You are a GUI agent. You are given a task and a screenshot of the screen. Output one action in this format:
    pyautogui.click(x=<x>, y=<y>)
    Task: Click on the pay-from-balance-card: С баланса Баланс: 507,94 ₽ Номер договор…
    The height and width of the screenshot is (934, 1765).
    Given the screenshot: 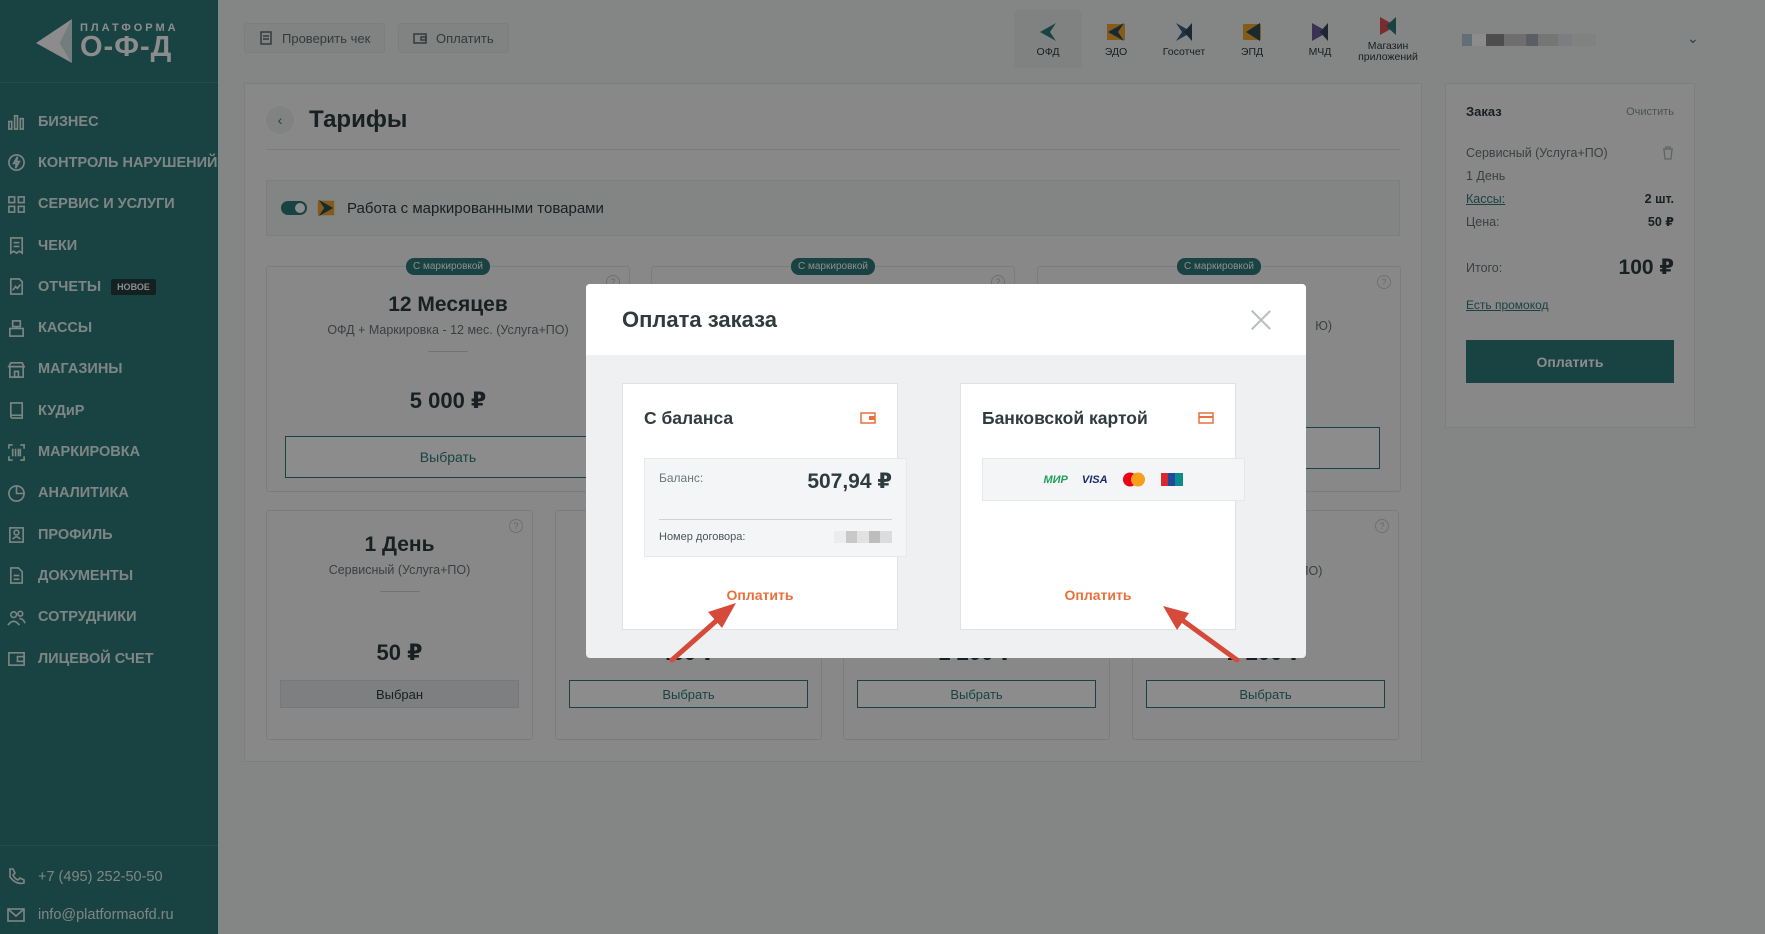 What is the action you would take?
    pyautogui.click(x=764, y=506)
    